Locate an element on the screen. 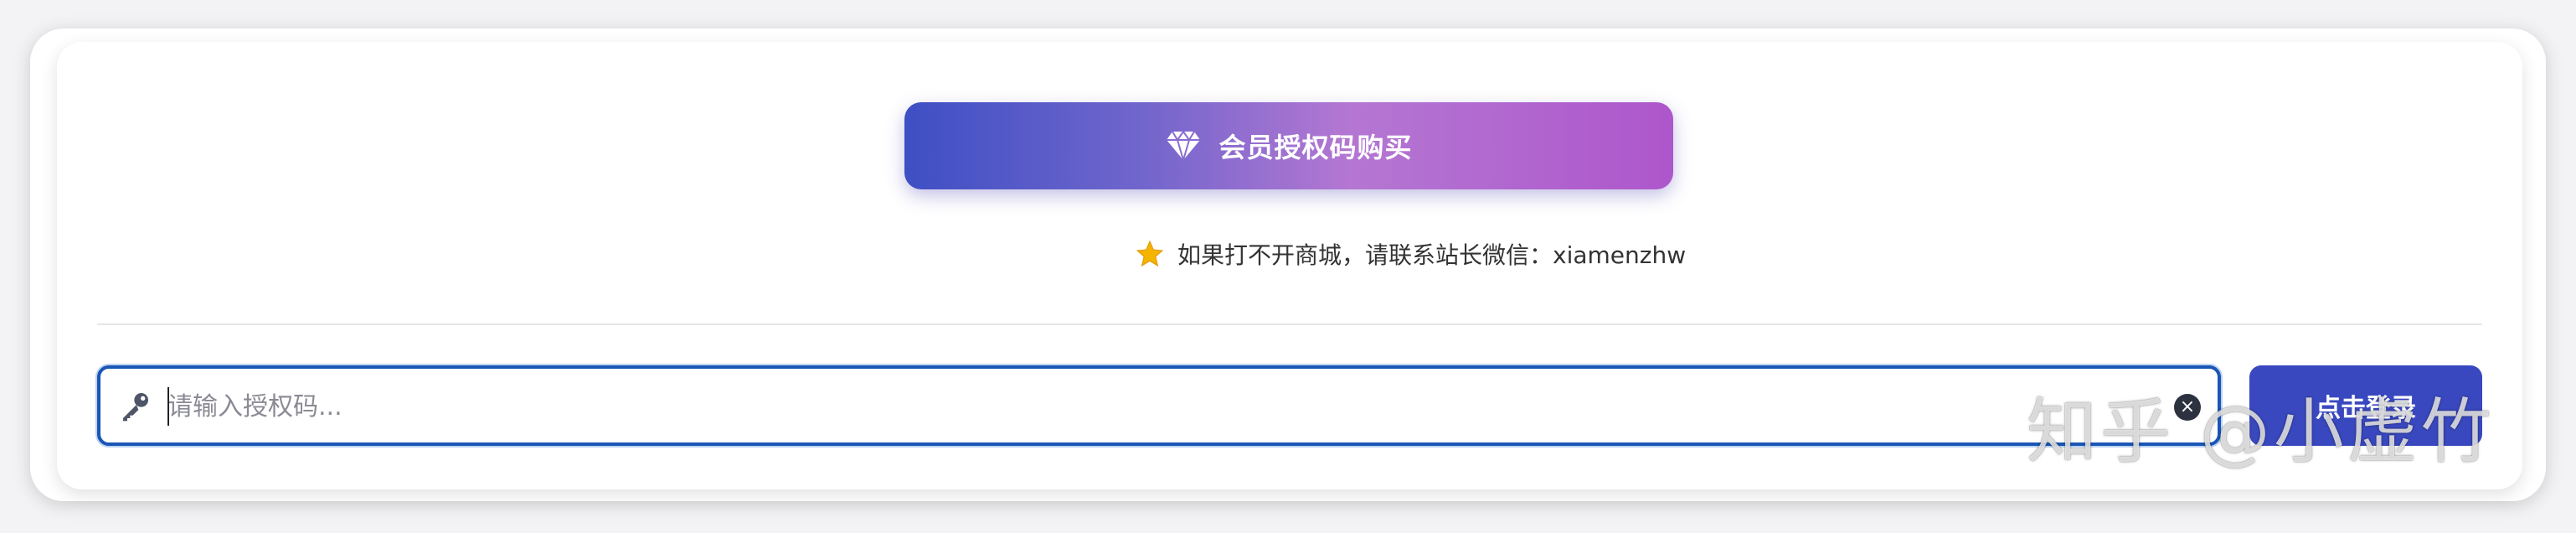 Image resolution: width=2576 pixels, height=533 pixels. key-icon is located at coordinates (135, 405).